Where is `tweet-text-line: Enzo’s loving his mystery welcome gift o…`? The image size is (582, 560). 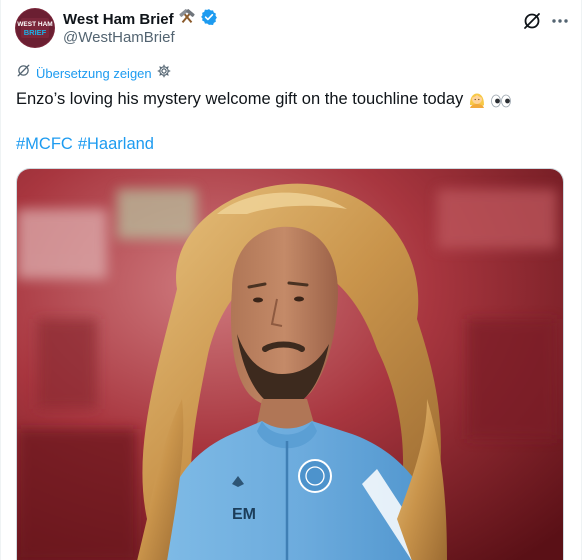
tweet-text-line: Enzo’s loving his mystery welcome gift o… is located at coordinates (264, 99).